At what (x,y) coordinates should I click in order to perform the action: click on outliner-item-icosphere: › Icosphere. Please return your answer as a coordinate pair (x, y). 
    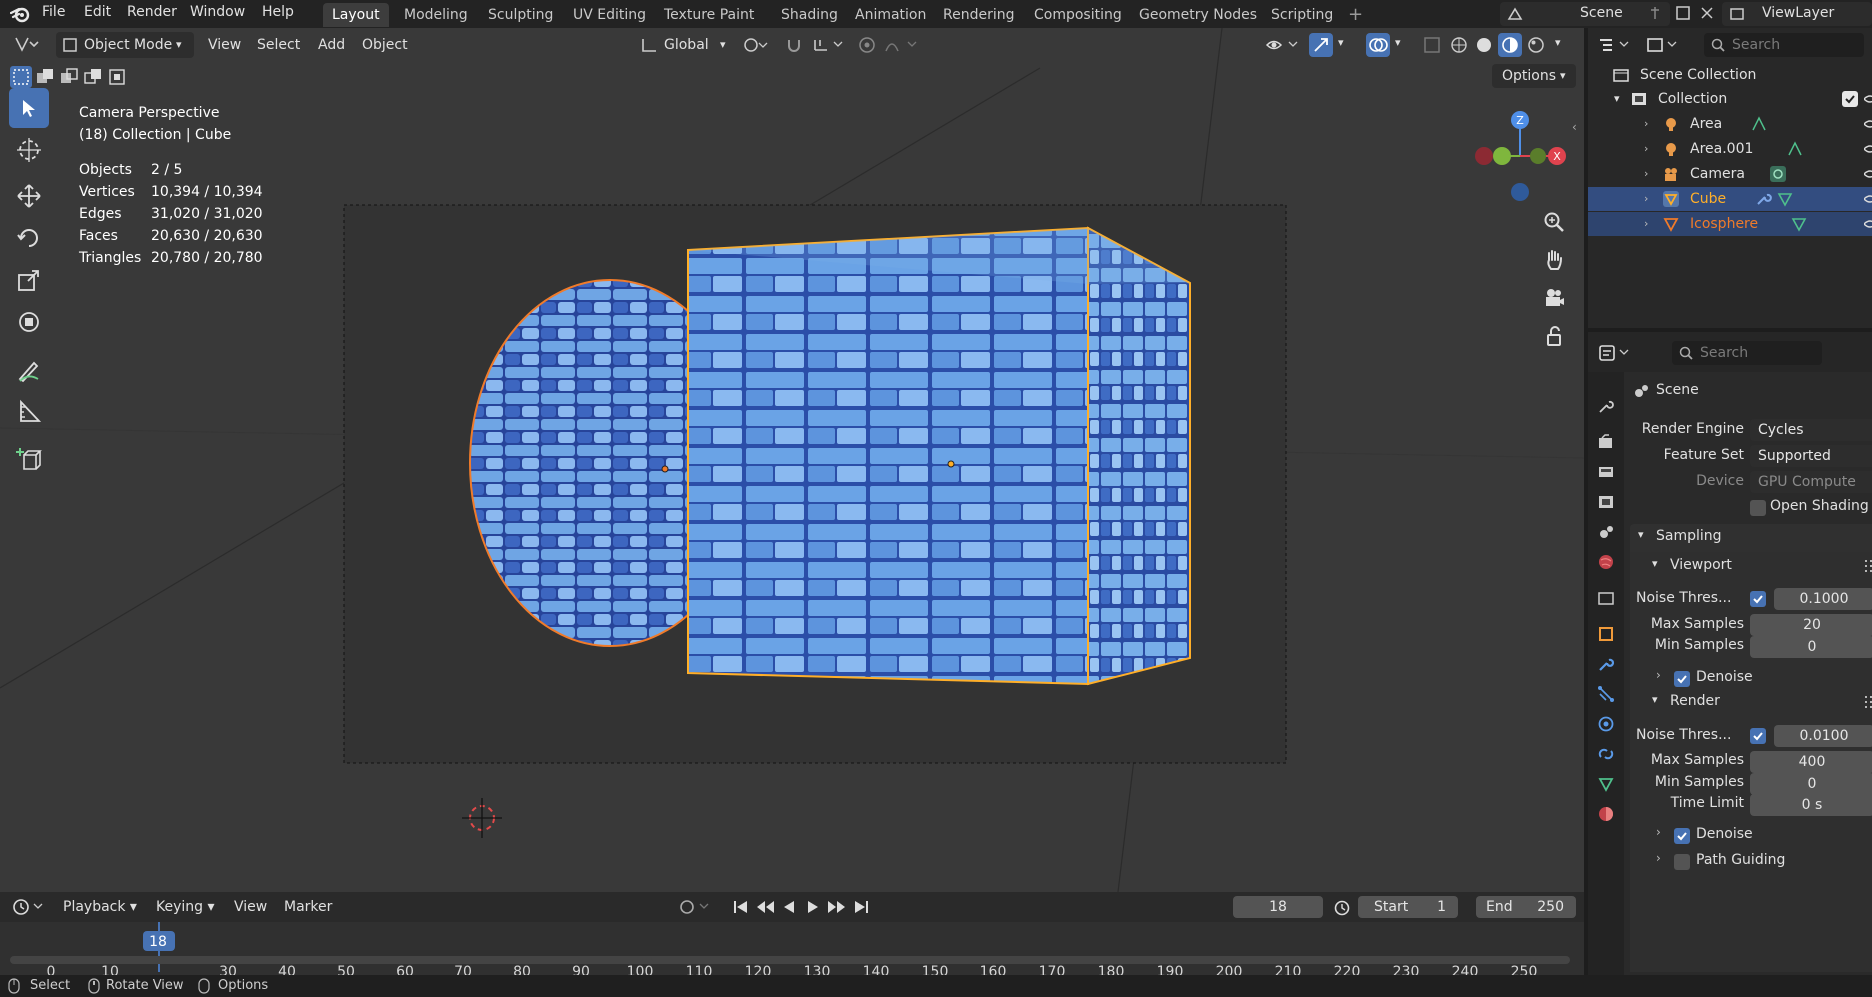
    Looking at the image, I should click on (1730, 224).